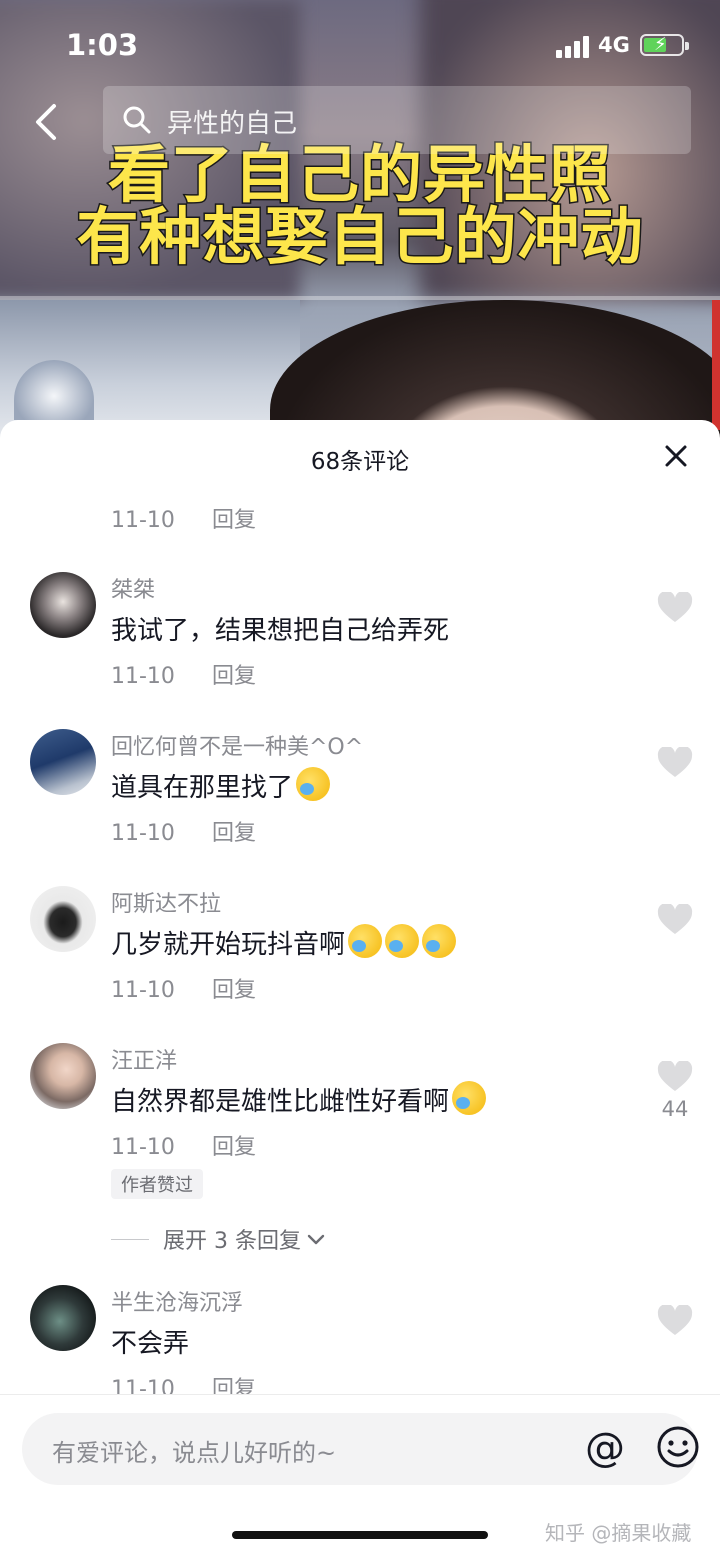 The height and width of the screenshot is (1558, 720). I want to click on expand-replies-label: 展开 3 条回复, so click(232, 1241).